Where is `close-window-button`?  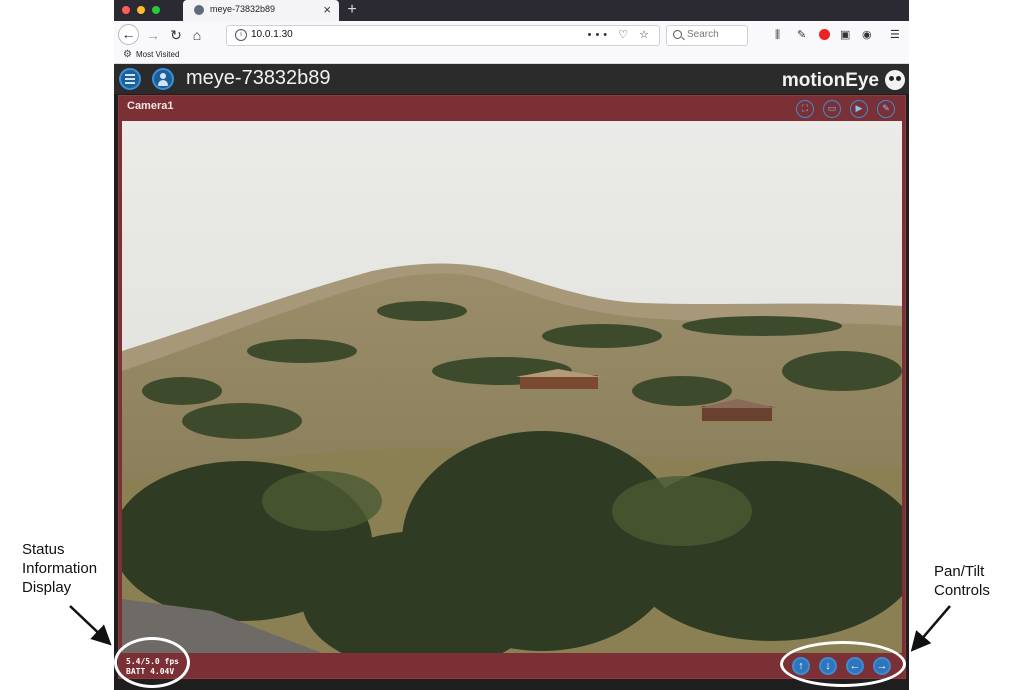 close-window-button is located at coordinates (126, 10).